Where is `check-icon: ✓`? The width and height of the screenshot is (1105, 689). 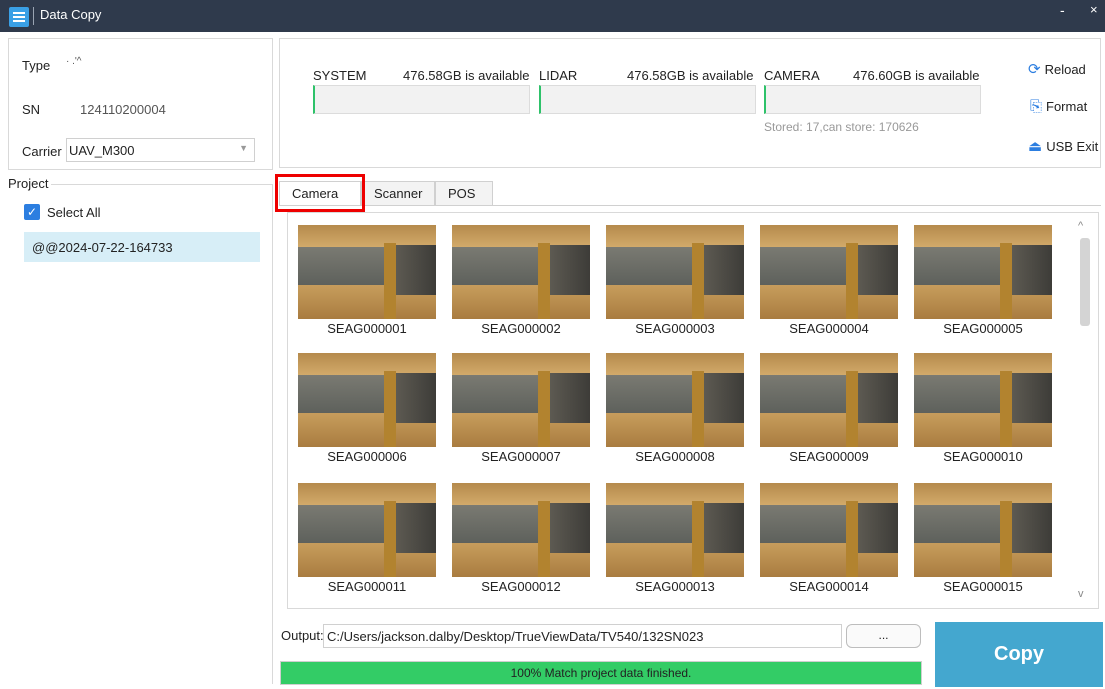
check-icon: ✓ is located at coordinates (32, 212).